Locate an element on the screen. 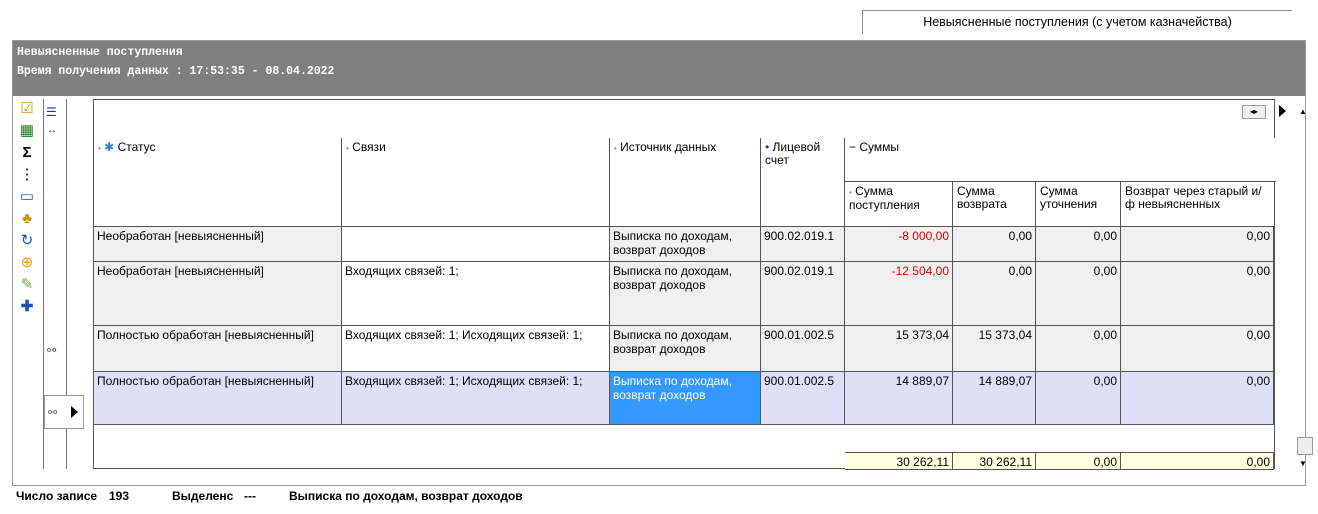 This screenshot has height=514, width=1318. tree-icon: ⋮ is located at coordinates (27, 175).